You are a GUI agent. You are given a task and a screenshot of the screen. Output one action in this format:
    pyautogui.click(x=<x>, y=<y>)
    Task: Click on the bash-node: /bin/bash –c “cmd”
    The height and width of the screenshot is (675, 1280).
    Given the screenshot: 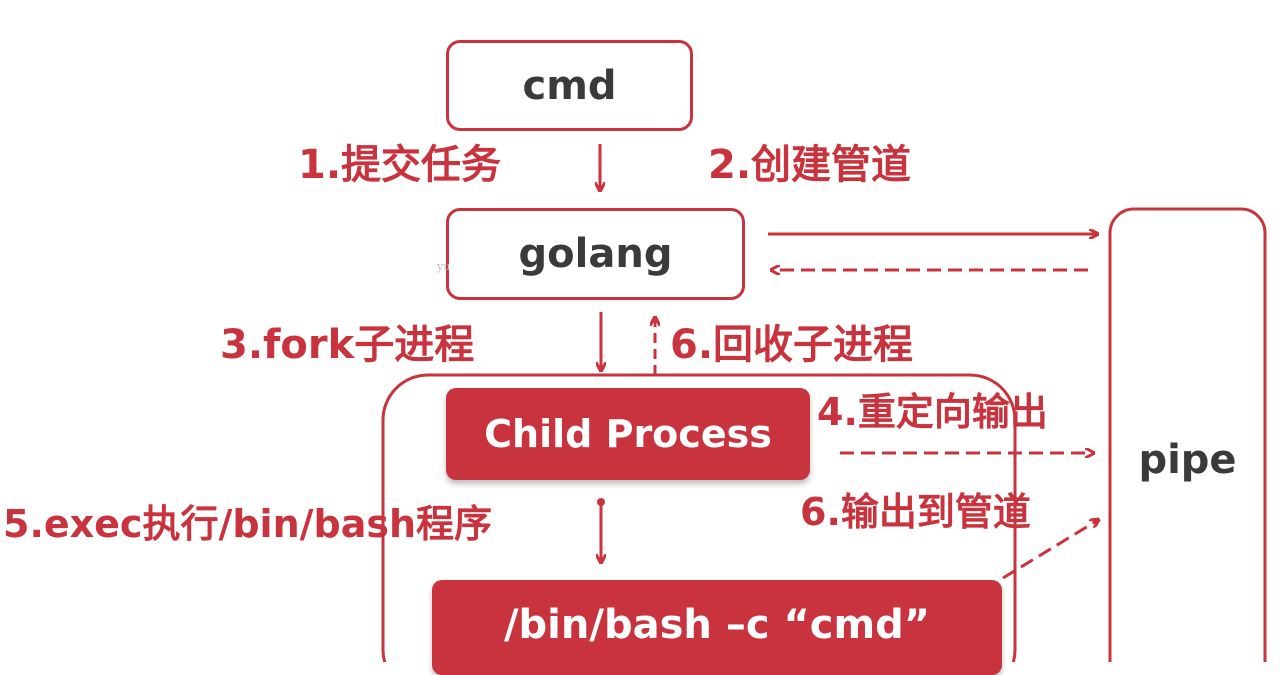 What is the action you would take?
    pyautogui.click(x=717, y=627)
    